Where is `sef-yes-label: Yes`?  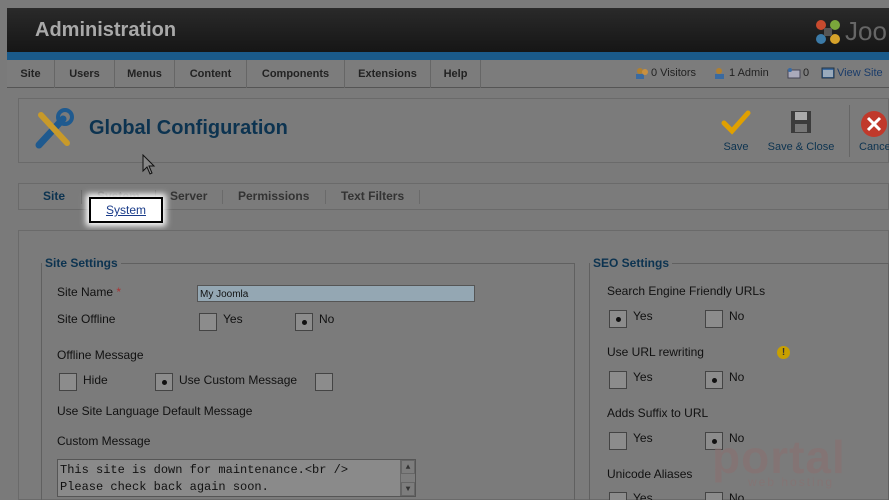
sef-yes-label: Yes is located at coordinates (643, 316).